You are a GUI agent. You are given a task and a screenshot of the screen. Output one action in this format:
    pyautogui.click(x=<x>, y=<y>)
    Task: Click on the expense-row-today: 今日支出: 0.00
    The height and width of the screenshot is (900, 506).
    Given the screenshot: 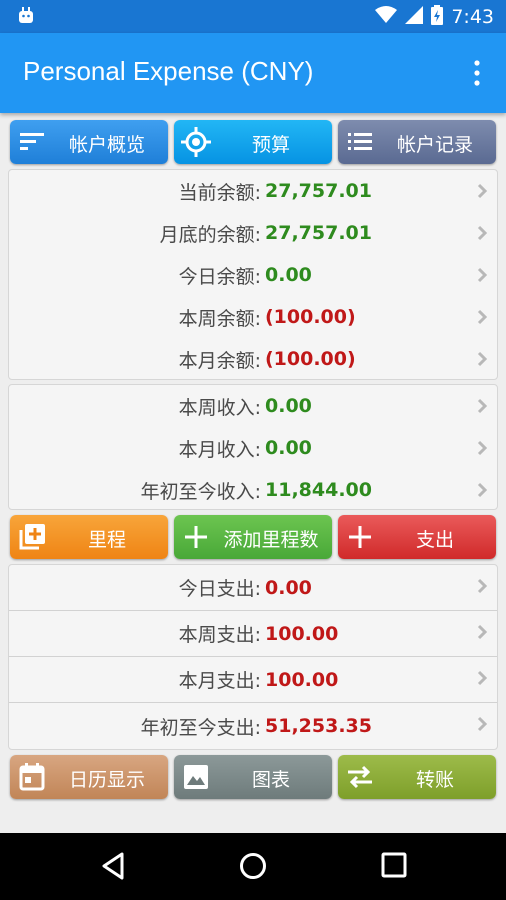 What is the action you would take?
    pyautogui.click(x=253, y=588)
    